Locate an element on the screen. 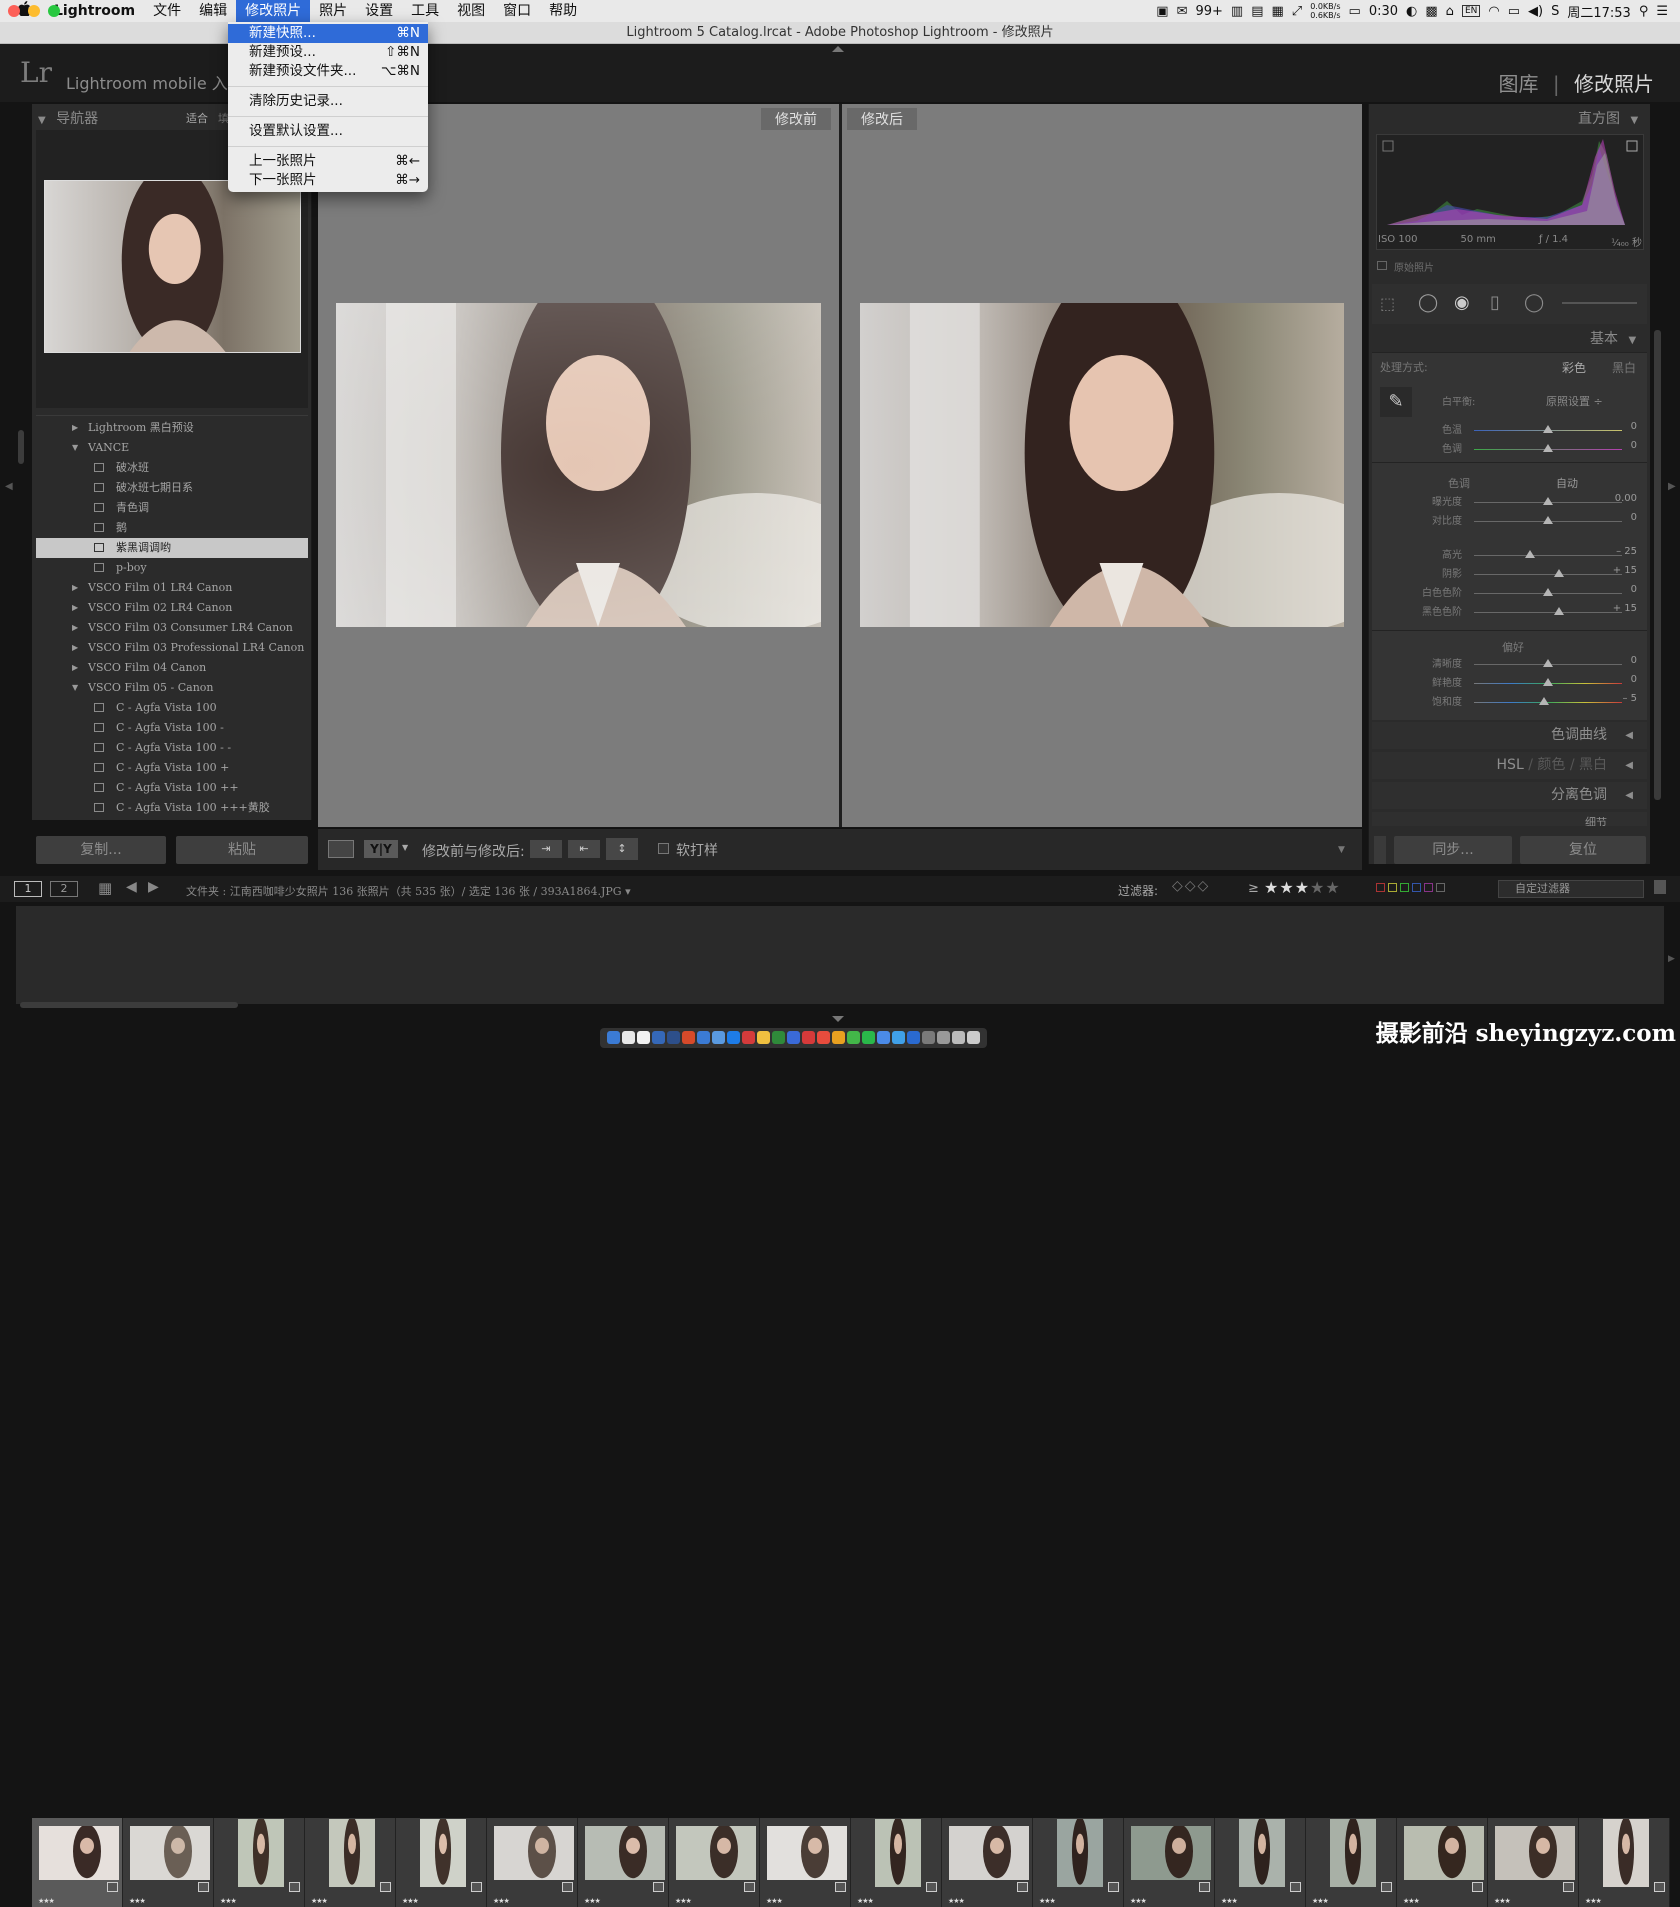 This screenshot has width=1680, height=1907. menu-item: 新建预设... ⇧⌘N is located at coordinates (328, 52).